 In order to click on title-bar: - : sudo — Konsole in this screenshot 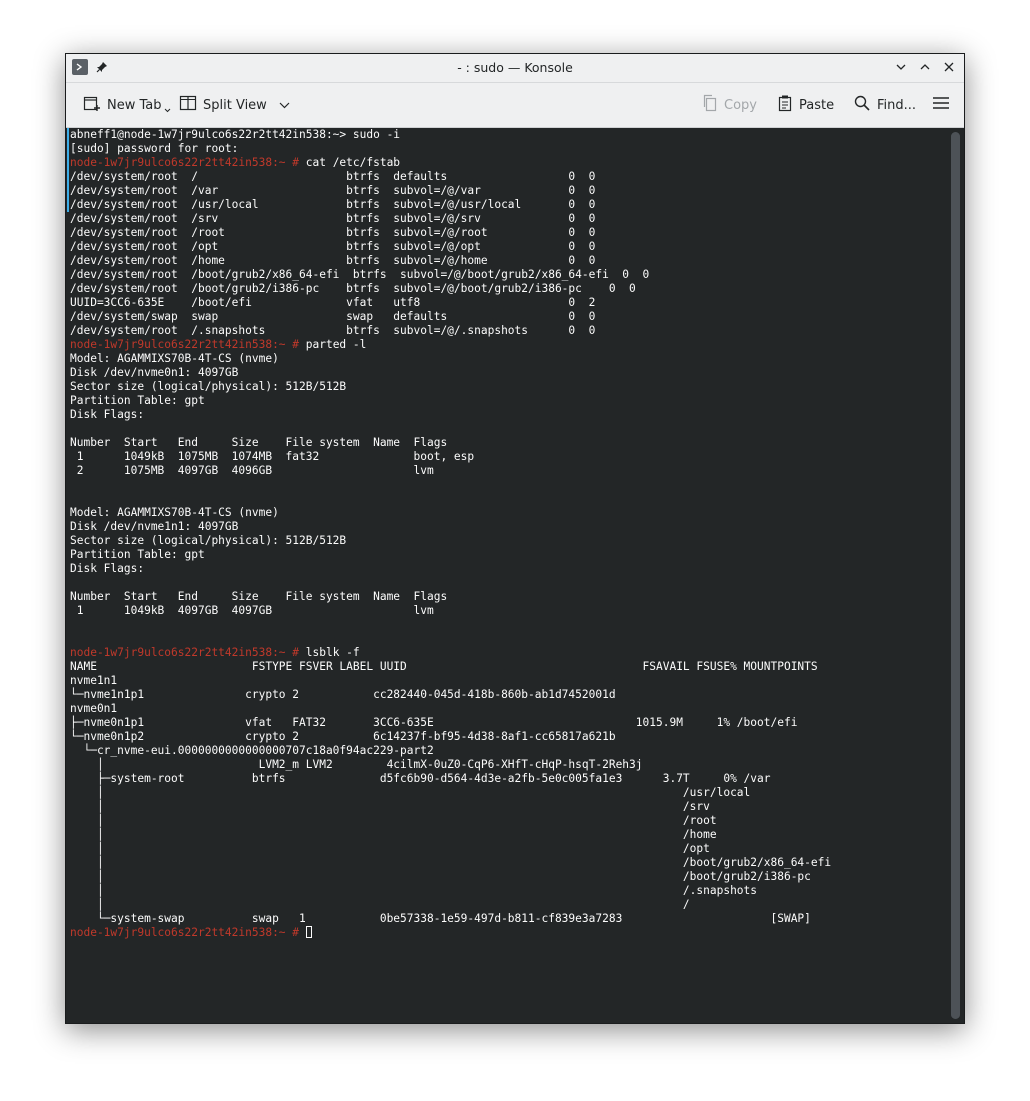, I will do `click(515, 68)`.